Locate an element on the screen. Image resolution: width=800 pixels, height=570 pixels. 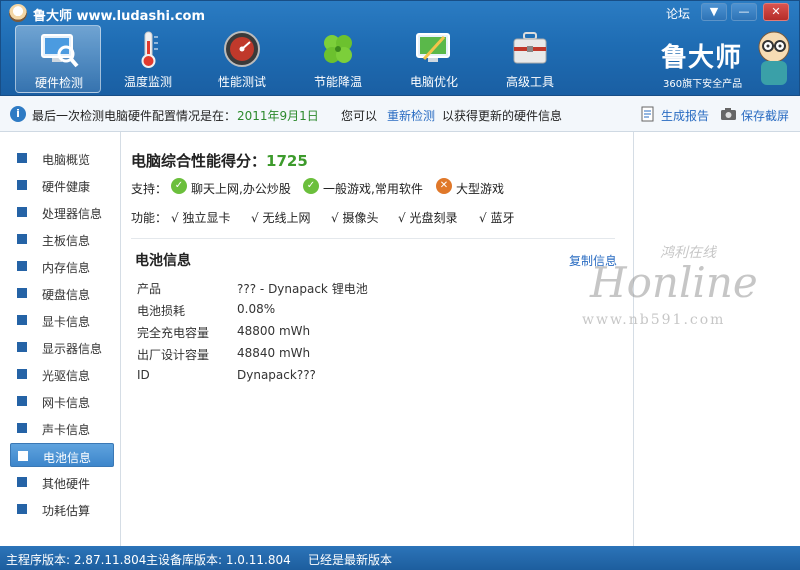
sidebar-item-other-hardware: 其他硬件 is located at coordinates (62, 482).